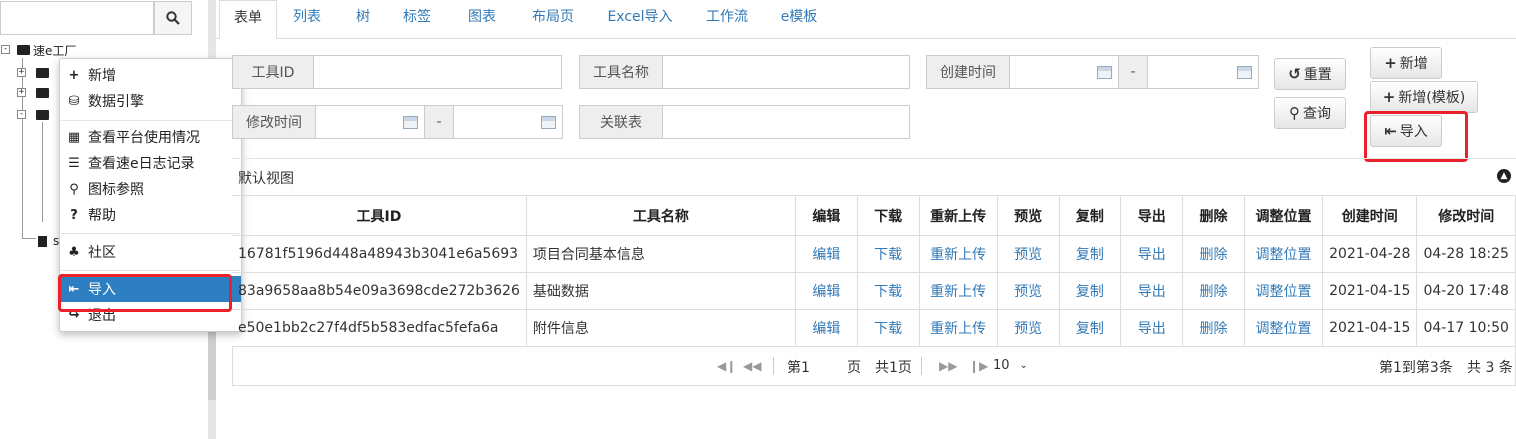 This screenshot has height=439, width=1516. What do you see at coordinates (266, 179) in the screenshot?
I see `panel-title: 默认视图` at bounding box center [266, 179].